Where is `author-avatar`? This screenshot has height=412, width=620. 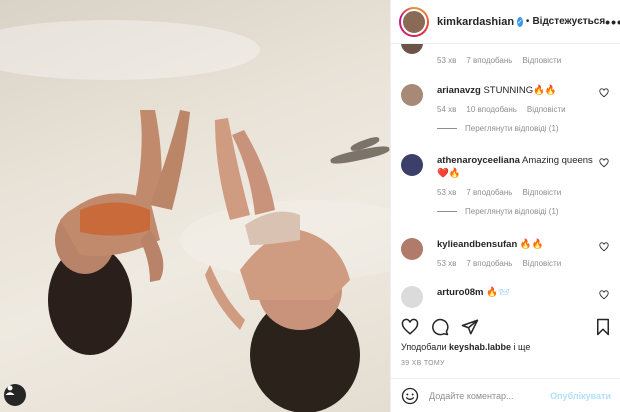 author-avatar is located at coordinates (414, 21).